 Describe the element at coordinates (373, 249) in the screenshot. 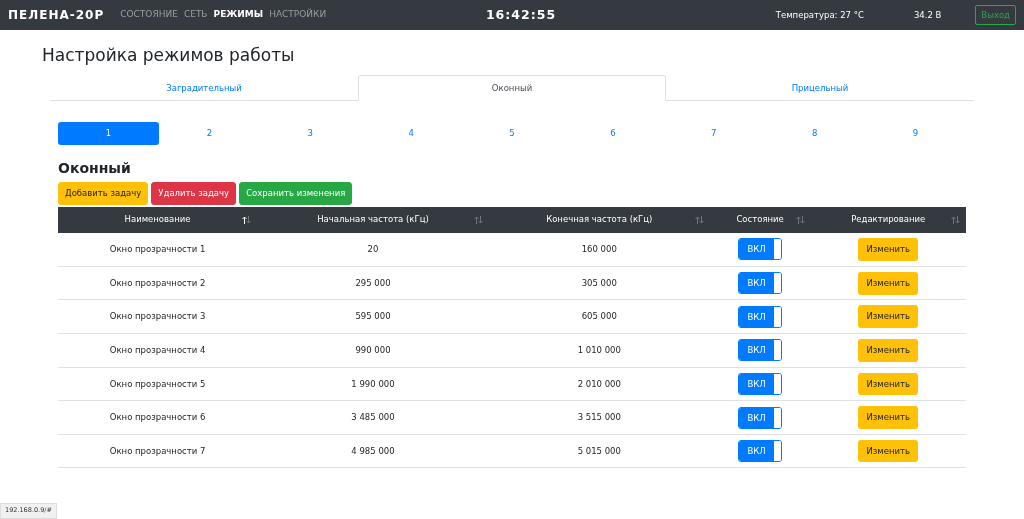

I see `table-cell: 20` at that location.